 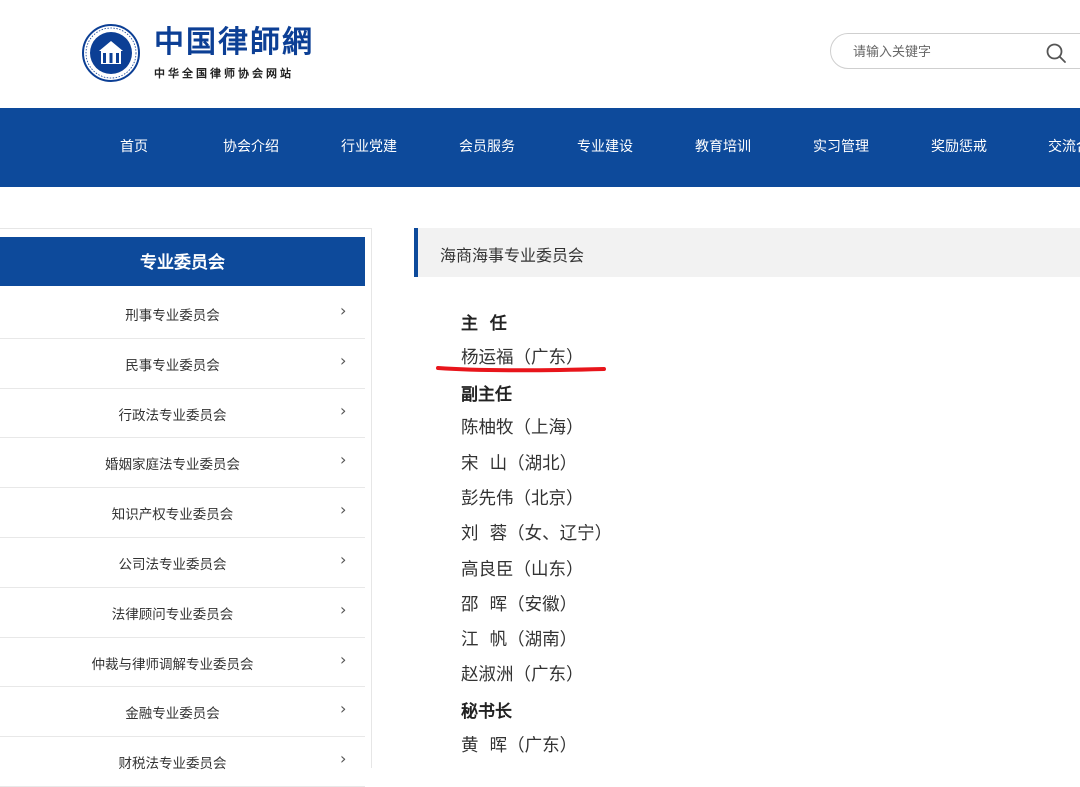 What do you see at coordinates (182, 261) in the screenshot?
I see `sidebar-title: 专业委员会` at bounding box center [182, 261].